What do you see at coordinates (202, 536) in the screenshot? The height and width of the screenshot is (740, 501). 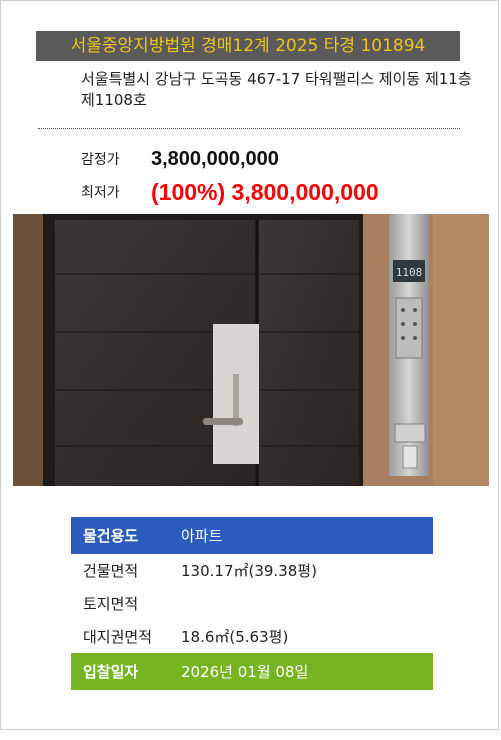 I see `usage-value: 아파트` at bounding box center [202, 536].